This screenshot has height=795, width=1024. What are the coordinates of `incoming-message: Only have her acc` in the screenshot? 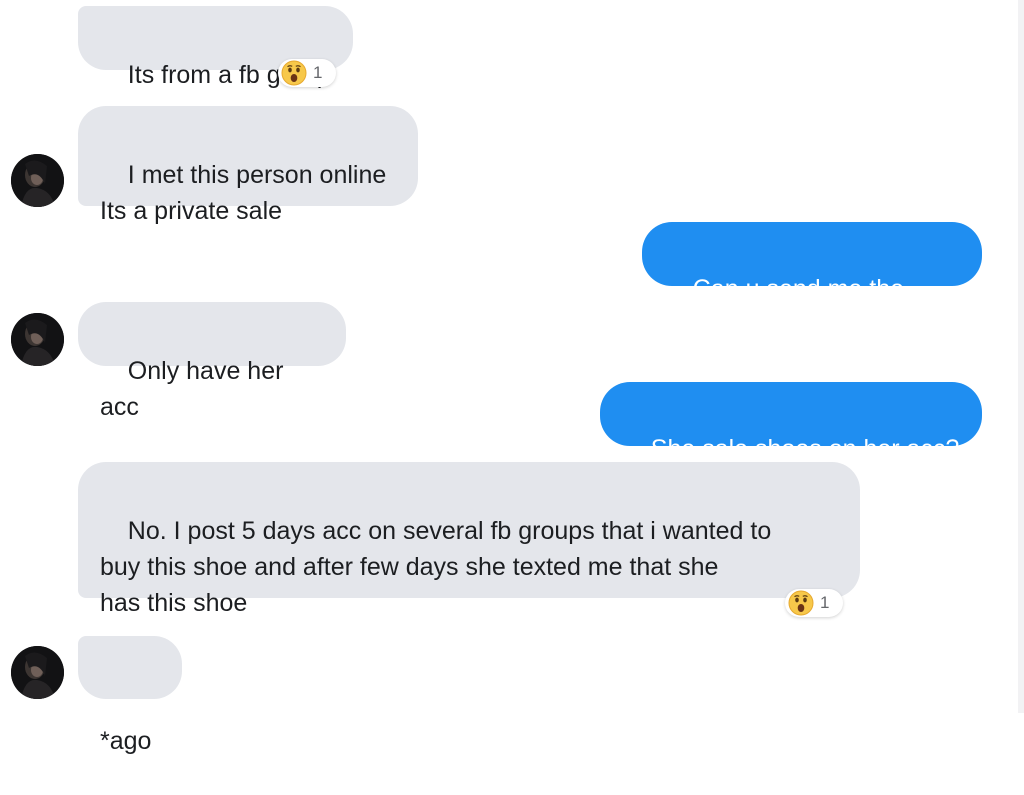 It's located at (212, 361).